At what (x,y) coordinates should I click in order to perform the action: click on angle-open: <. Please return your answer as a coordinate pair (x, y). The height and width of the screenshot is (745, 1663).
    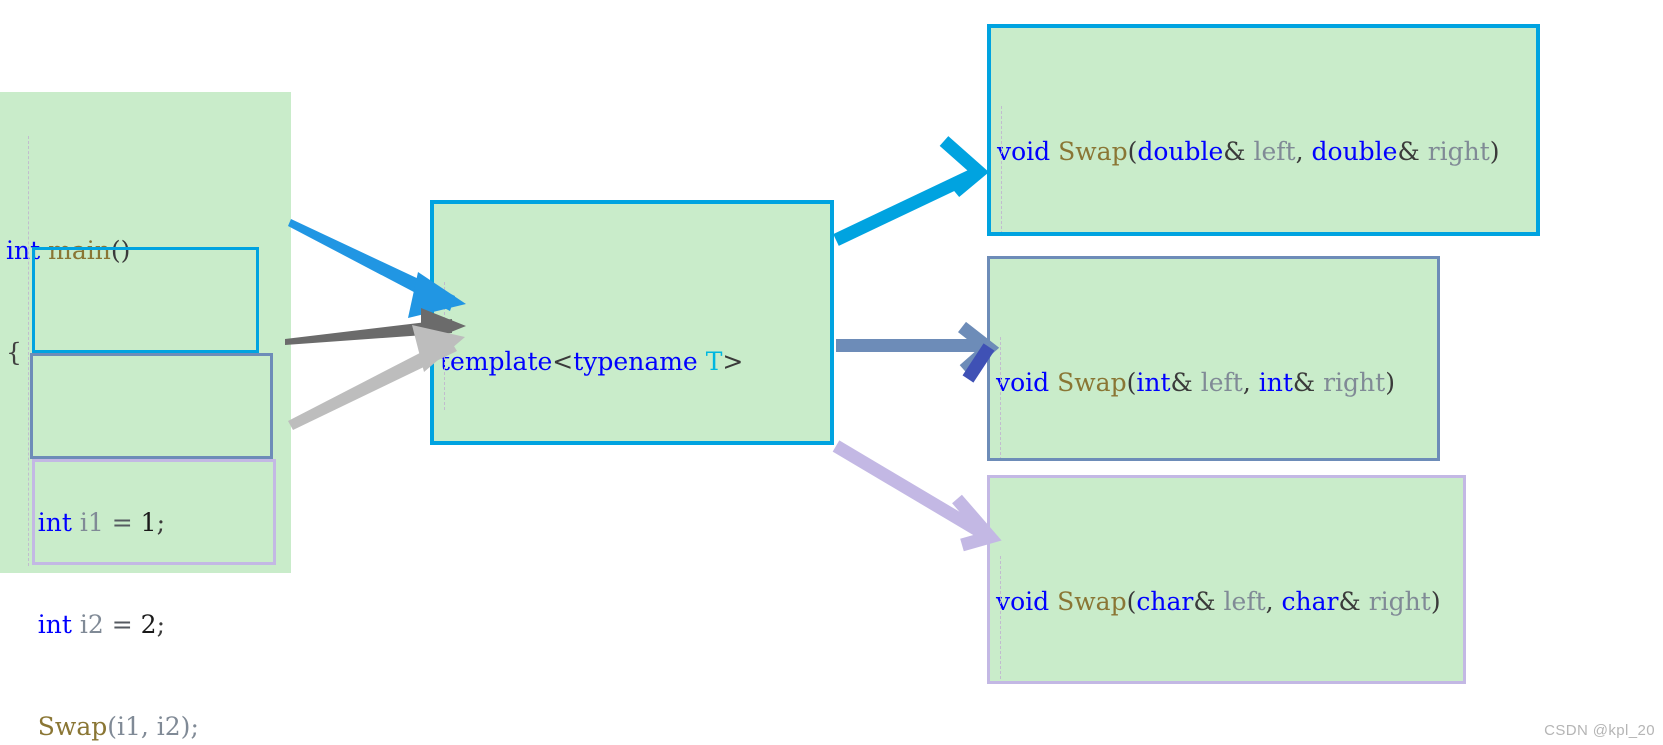
    Looking at the image, I should click on (563, 361).